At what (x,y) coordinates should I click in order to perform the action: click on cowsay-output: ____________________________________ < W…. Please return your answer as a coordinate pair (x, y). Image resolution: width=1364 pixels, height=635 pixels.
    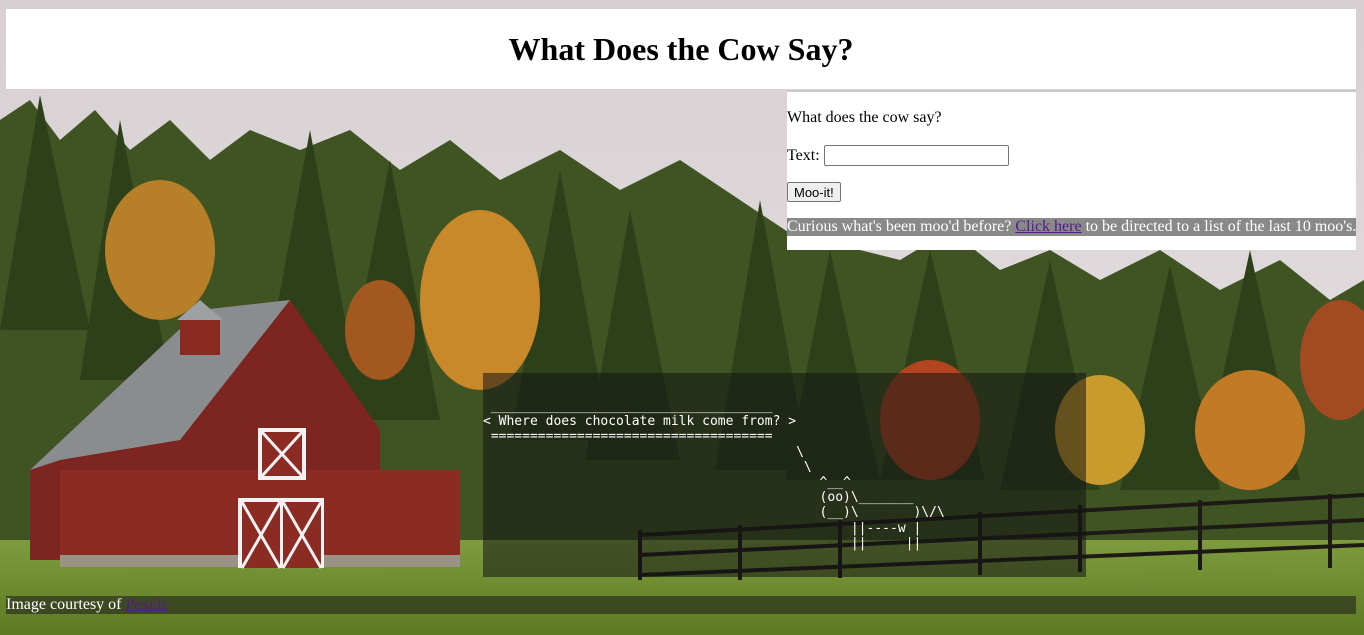
    Looking at the image, I should click on (784, 475).